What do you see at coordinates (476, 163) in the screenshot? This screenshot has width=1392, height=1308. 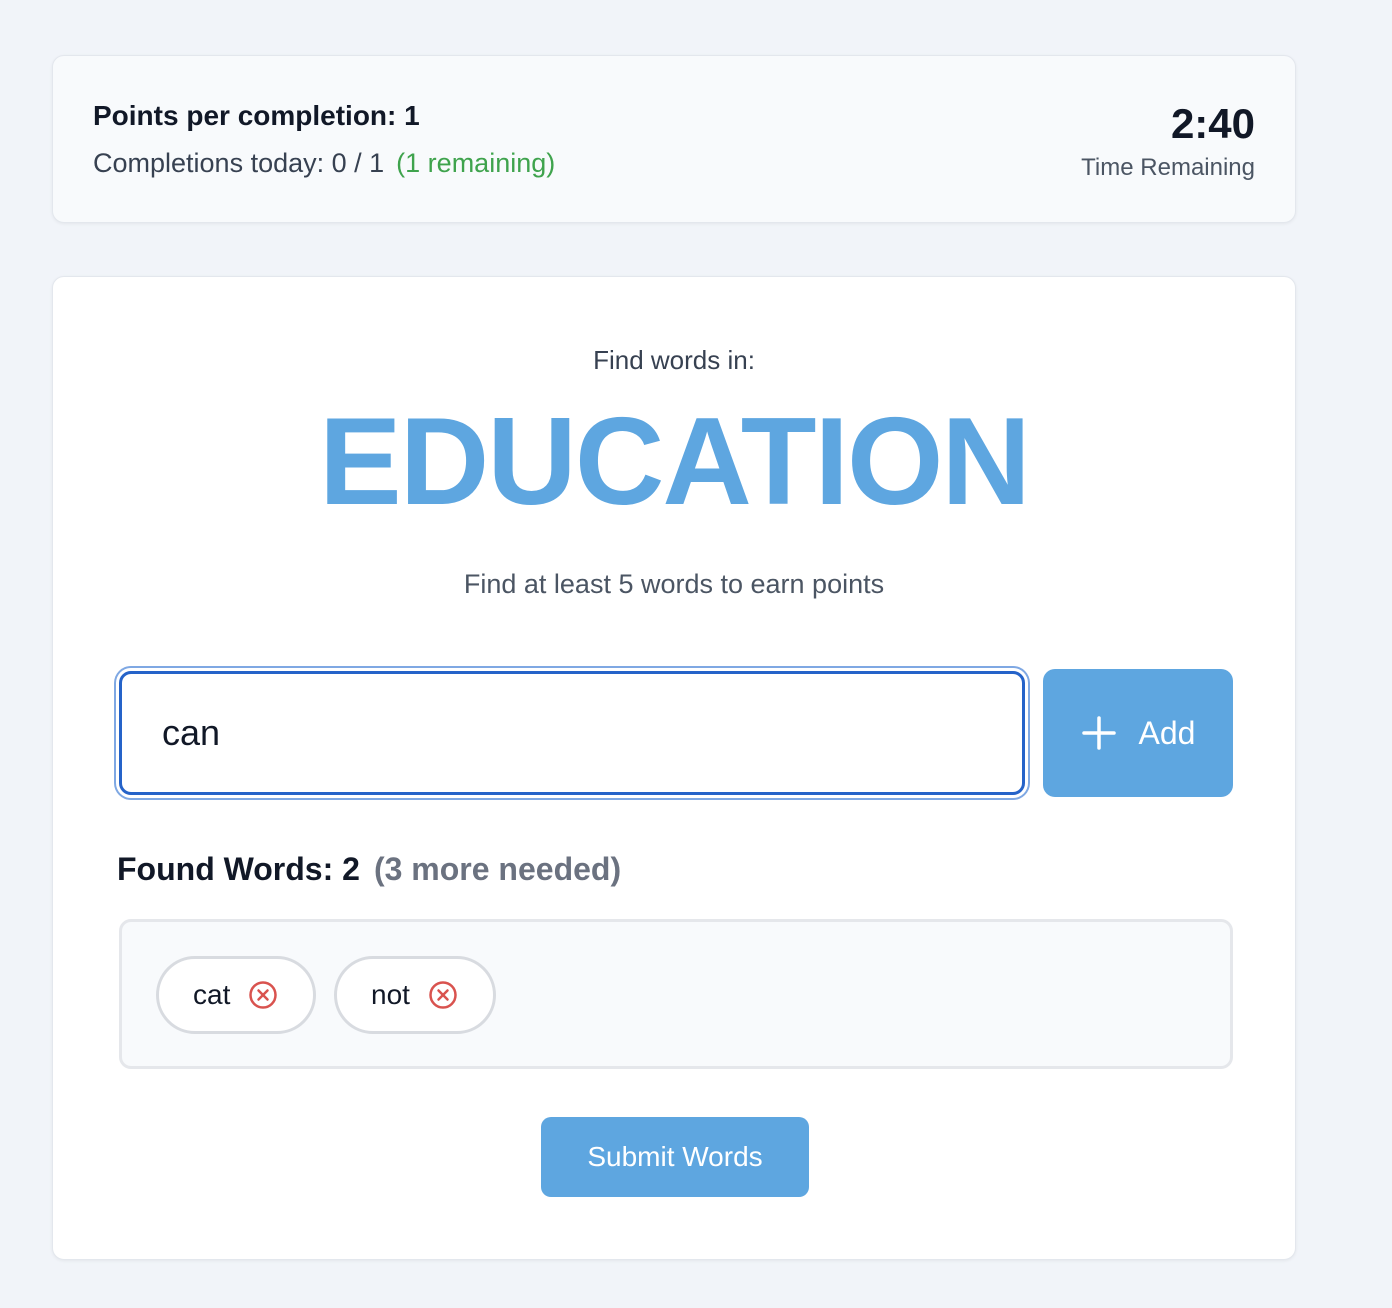 I see `completions-remaining: (1 remaining)` at bounding box center [476, 163].